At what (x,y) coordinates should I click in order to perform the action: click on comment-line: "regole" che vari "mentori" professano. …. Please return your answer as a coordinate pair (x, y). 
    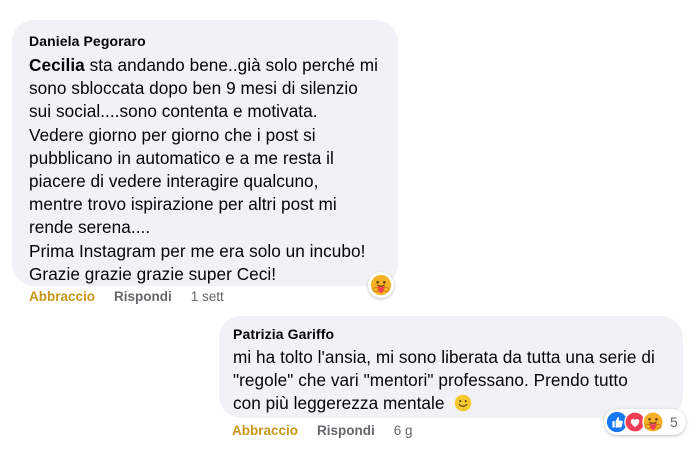
    Looking at the image, I should click on (430, 380).